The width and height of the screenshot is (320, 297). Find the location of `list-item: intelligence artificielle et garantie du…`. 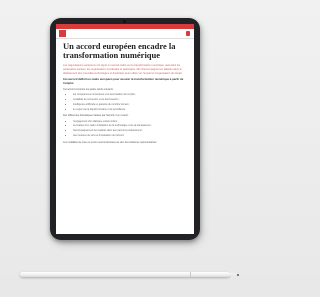

list-item: intelligence artificielle et garantie du… is located at coordinates (130, 105).